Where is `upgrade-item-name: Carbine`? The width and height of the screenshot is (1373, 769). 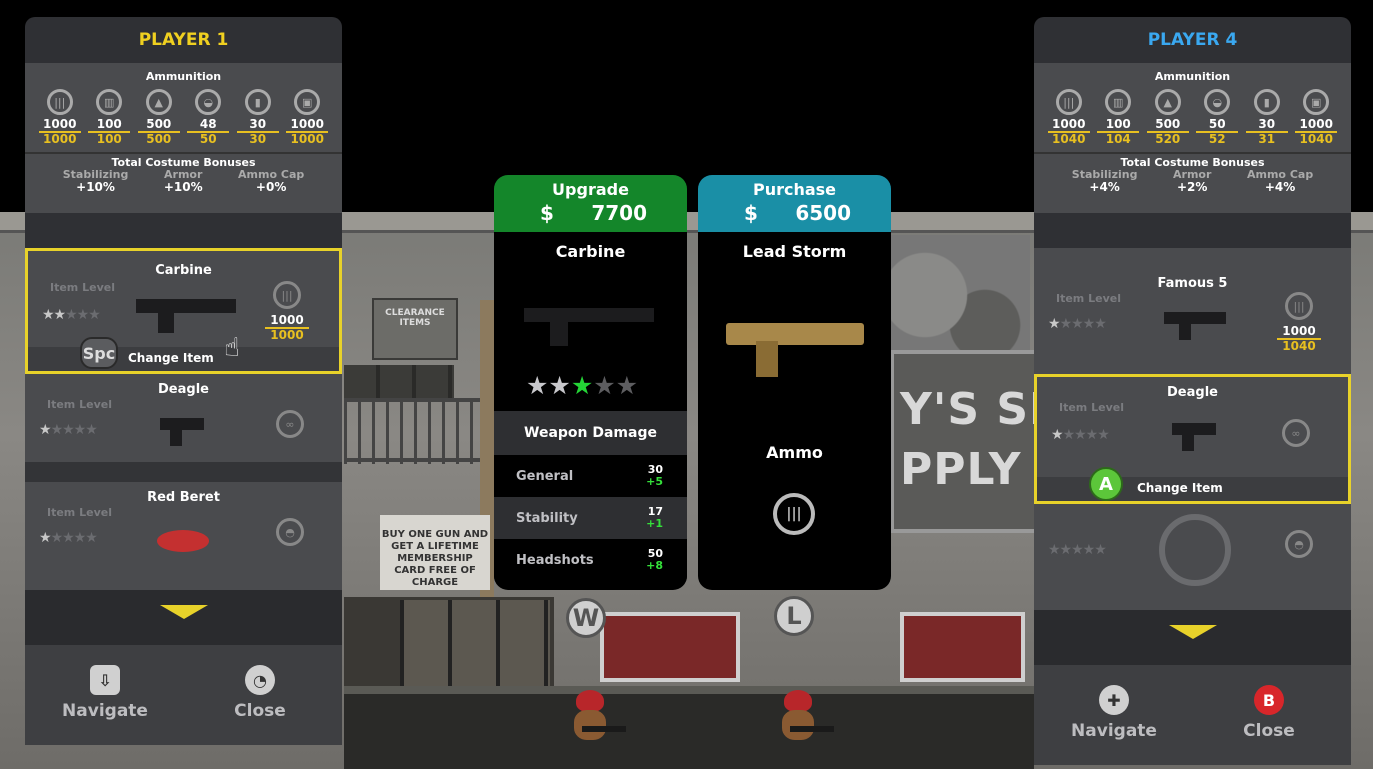
upgrade-item-name: Carbine is located at coordinates (590, 251).